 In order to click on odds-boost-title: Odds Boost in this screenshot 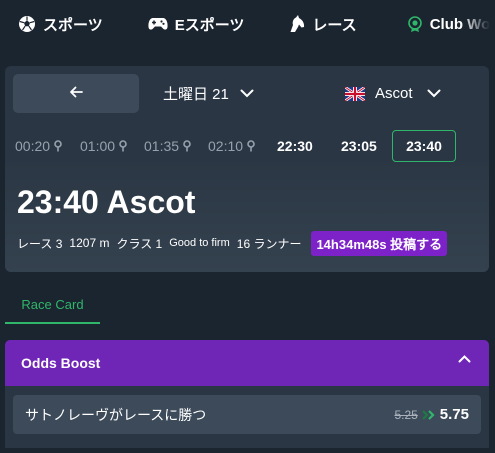, I will do `click(61, 363)`.